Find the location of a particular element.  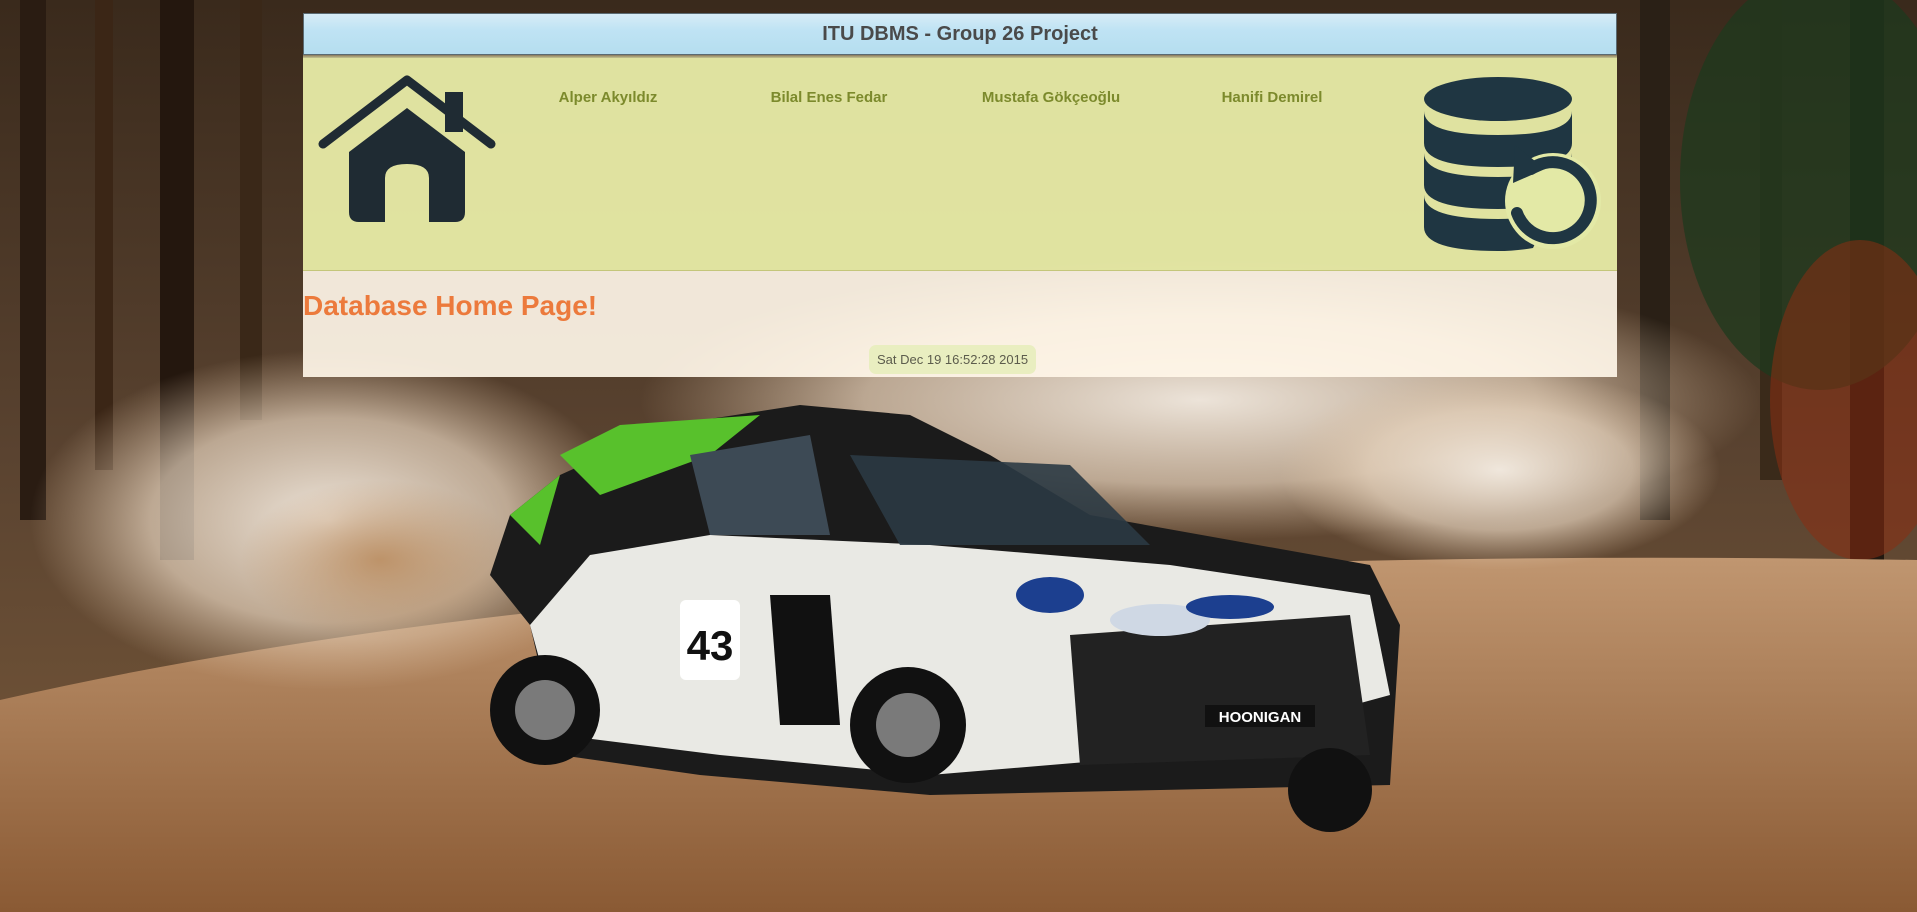

nav-link-alper-akyildiz: Alper Akyıldız is located at coordinates (608, 97).